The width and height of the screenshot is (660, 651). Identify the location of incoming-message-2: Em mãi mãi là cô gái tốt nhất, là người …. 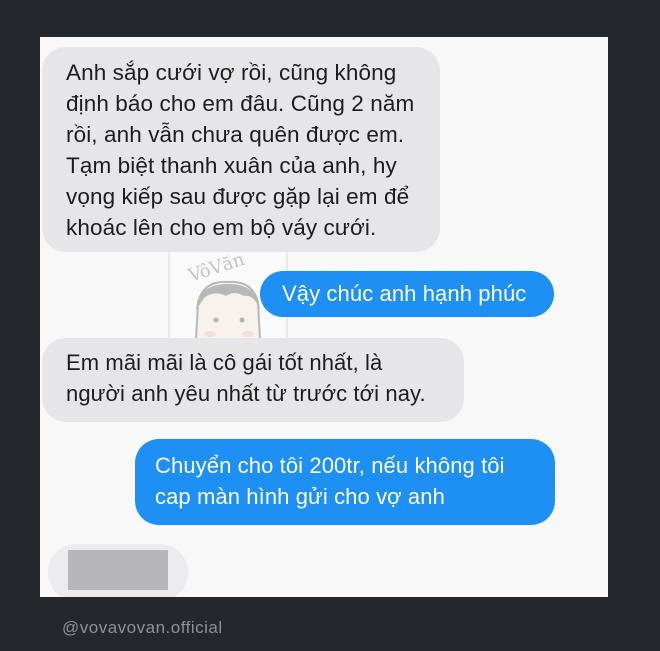
(253, 380).